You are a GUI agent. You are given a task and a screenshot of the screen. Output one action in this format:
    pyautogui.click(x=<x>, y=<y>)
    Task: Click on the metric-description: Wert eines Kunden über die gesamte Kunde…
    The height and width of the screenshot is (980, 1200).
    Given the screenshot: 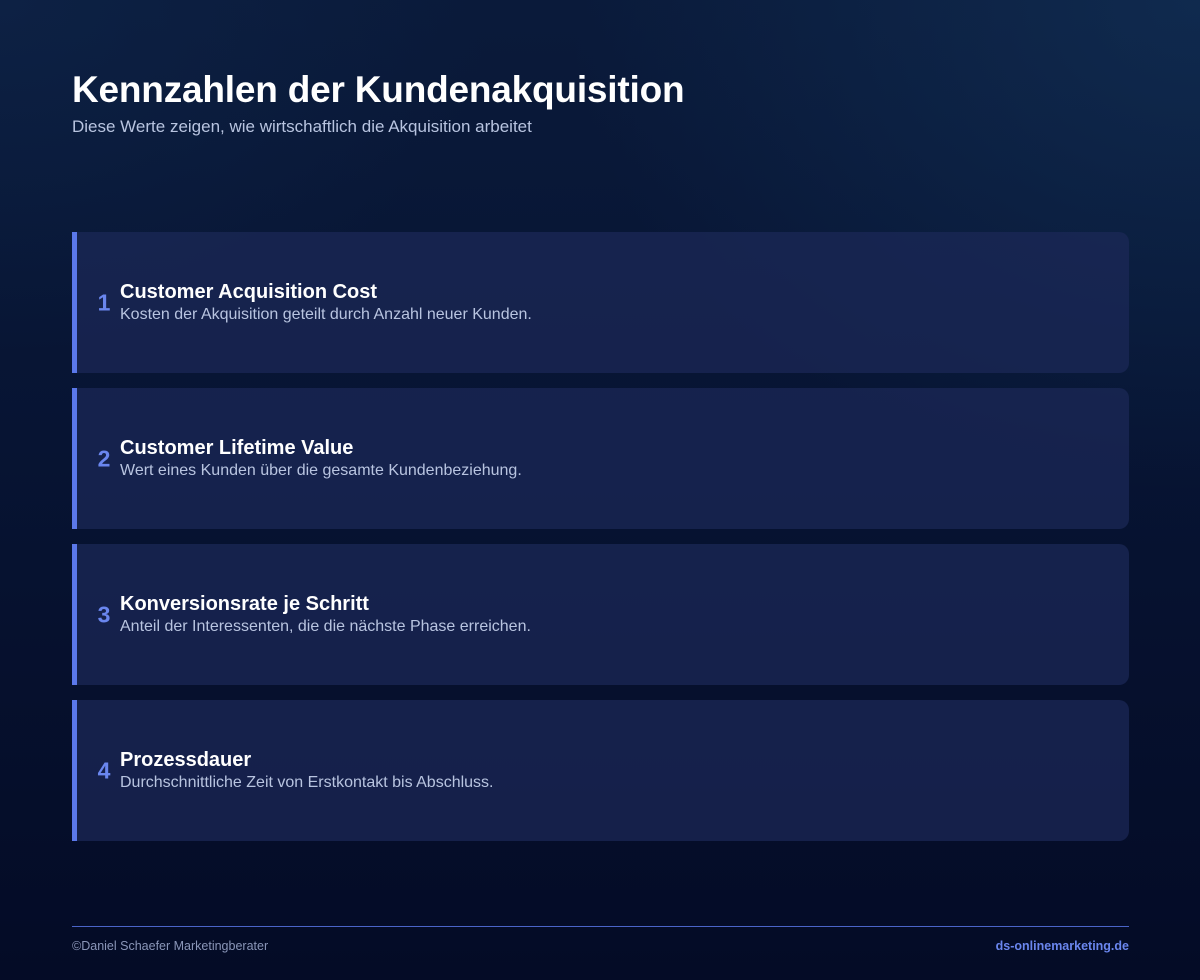 What is the action you would take?
    pyautogui.click(x=321, y=470)
    